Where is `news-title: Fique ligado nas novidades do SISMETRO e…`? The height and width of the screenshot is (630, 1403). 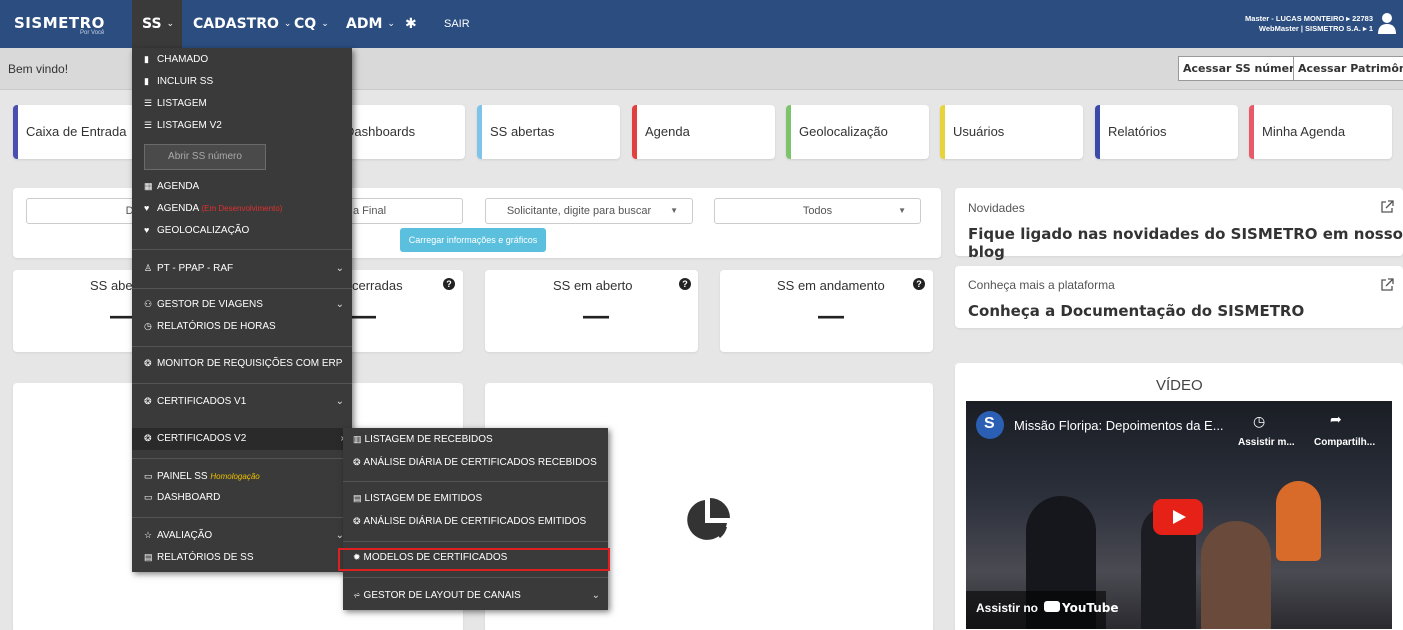 news-title: Fique ligado nas novidades do SISMETRO e… is located at coordinates (1185, 243).